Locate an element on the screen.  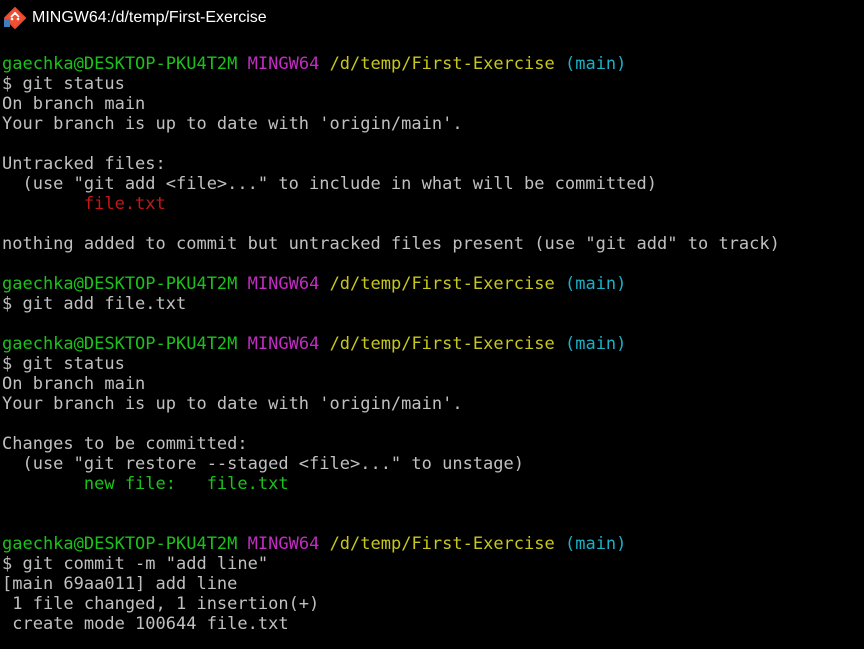
git-bash-icon is located at coordinates (15, 18).